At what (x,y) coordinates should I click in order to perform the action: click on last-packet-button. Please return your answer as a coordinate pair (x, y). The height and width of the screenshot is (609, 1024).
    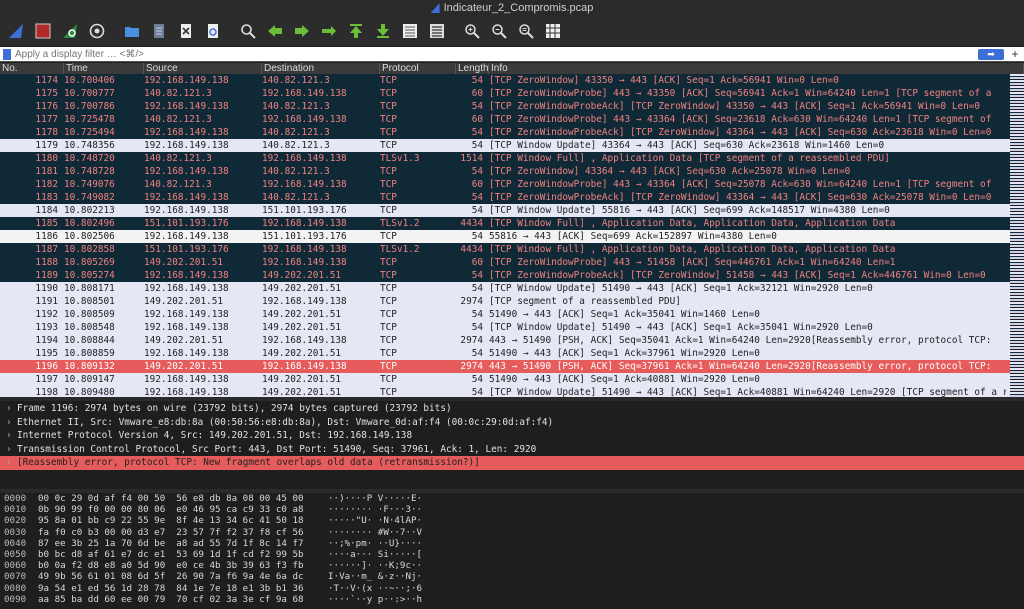
    Looking at the image, I should click on (383, 31).